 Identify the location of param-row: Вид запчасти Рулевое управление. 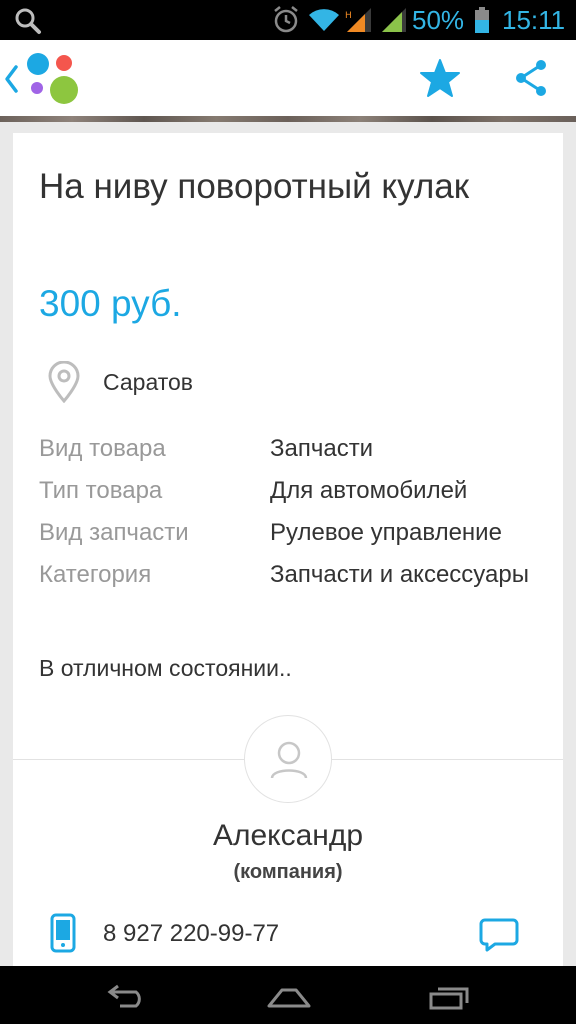
(289, 532).